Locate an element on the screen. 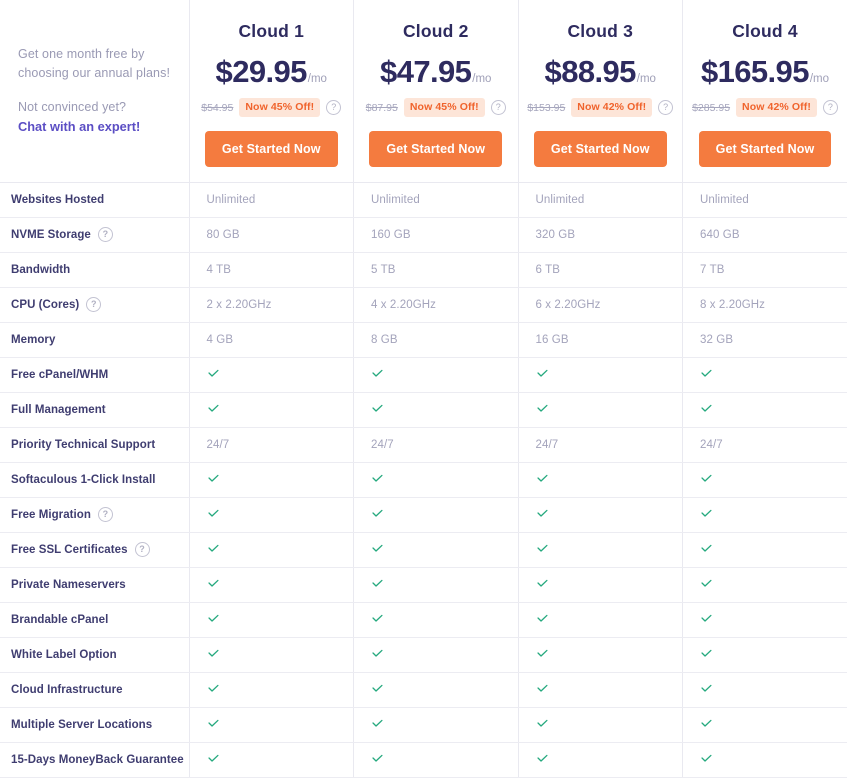 Image resolution: width=847 pixels, height=778 pixels. feature-value-cell: 4 TB is located at coordinates (271, 269).